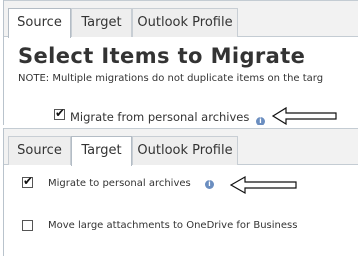 Image resolution: width=358 pixels, height=256 pixels. Describe the element at coordinates (119, 183) in the screenshot. I see `migrate-to-archives-label: Migrate to personal archives` at that location.